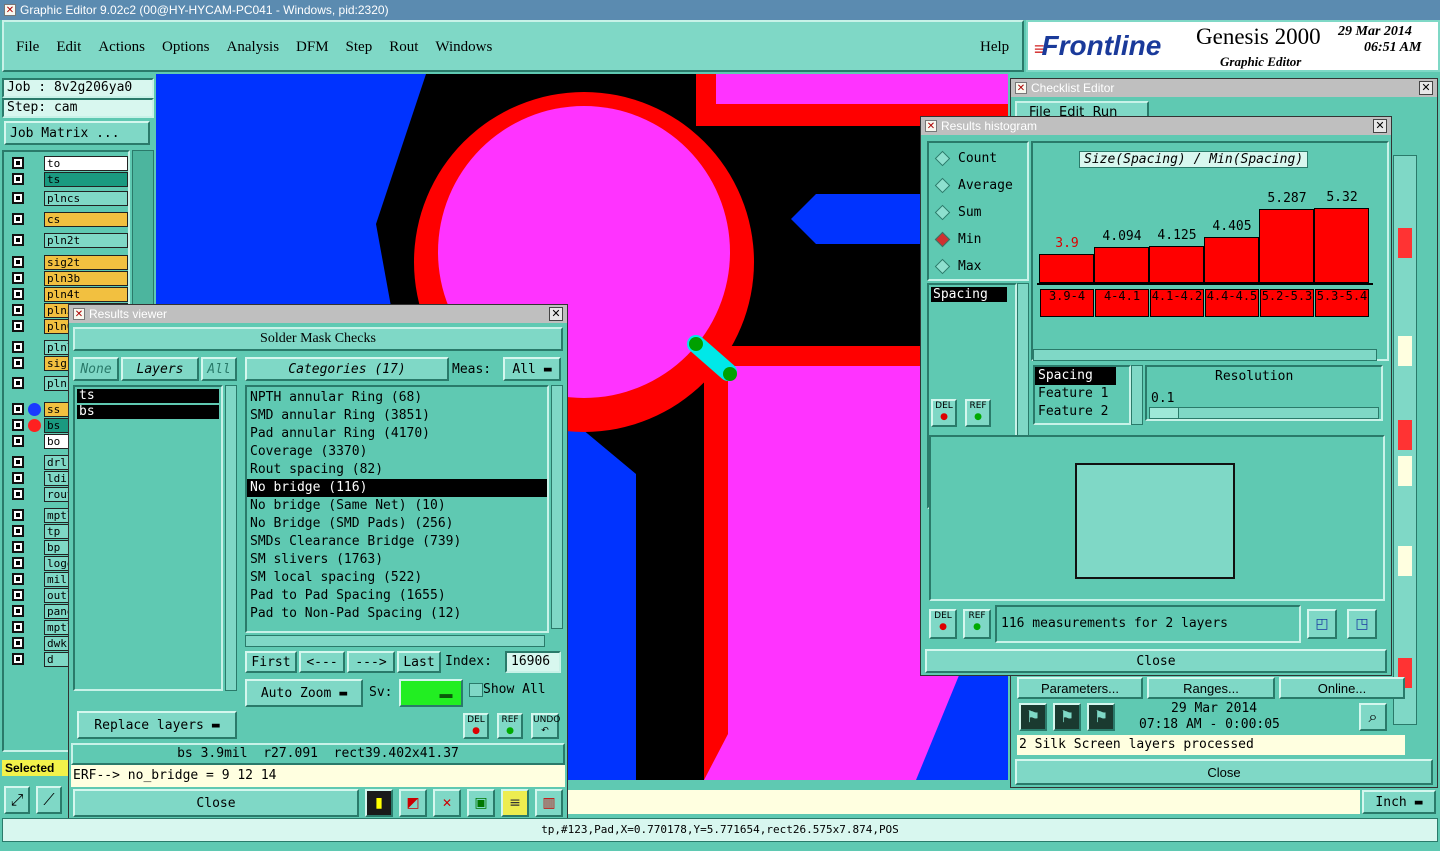  Describe the element at coordinates (1399, 802) in the screenshot. I see `unit-dropdown: Inch ▬` at that location.